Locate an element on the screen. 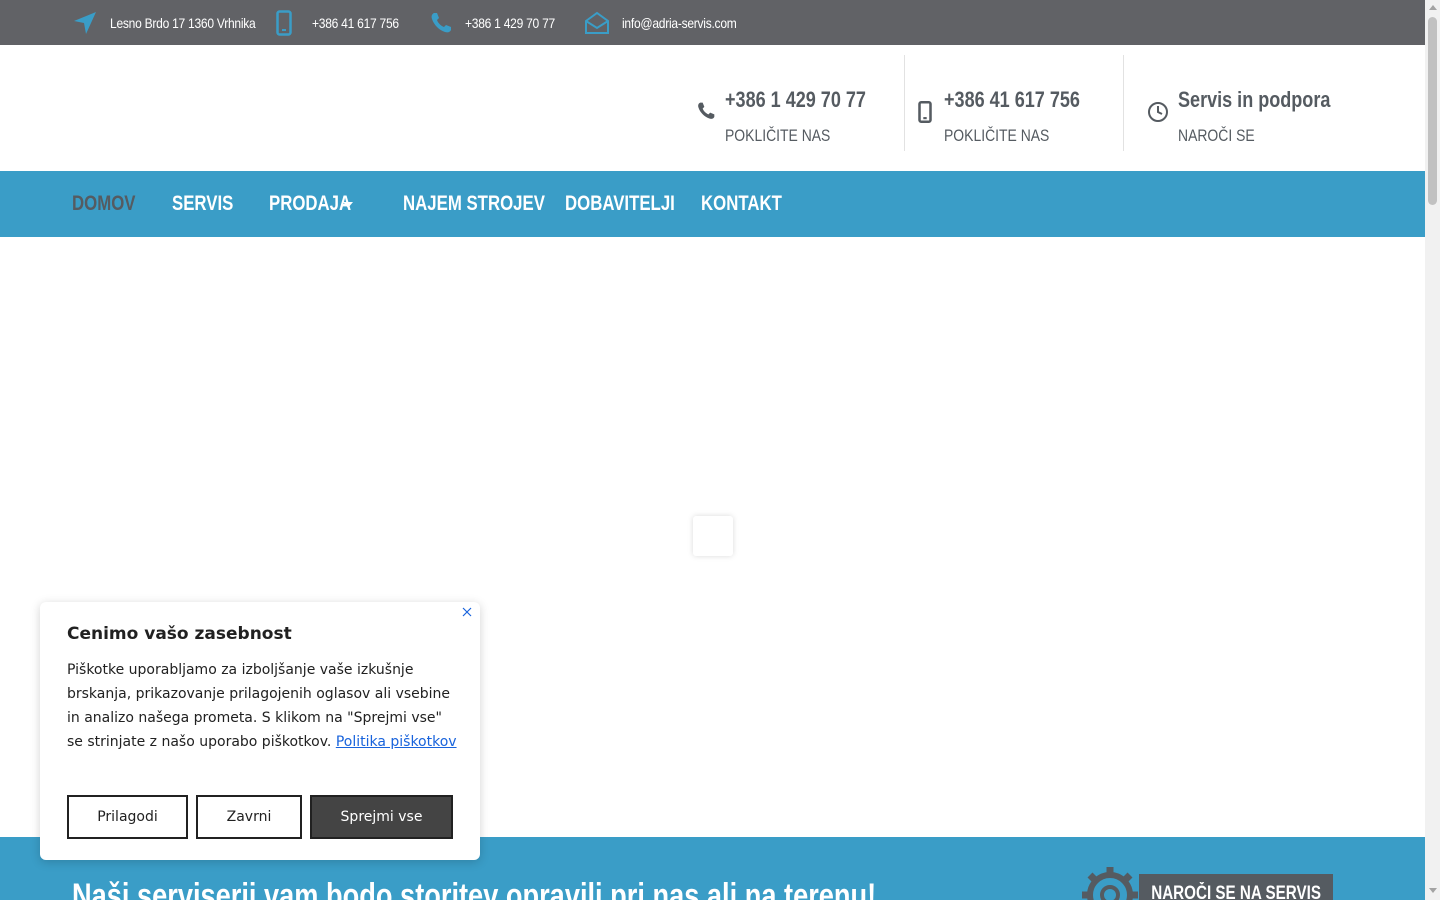  nav-item-servis: SERVIS is located at coordinates (210, 204).